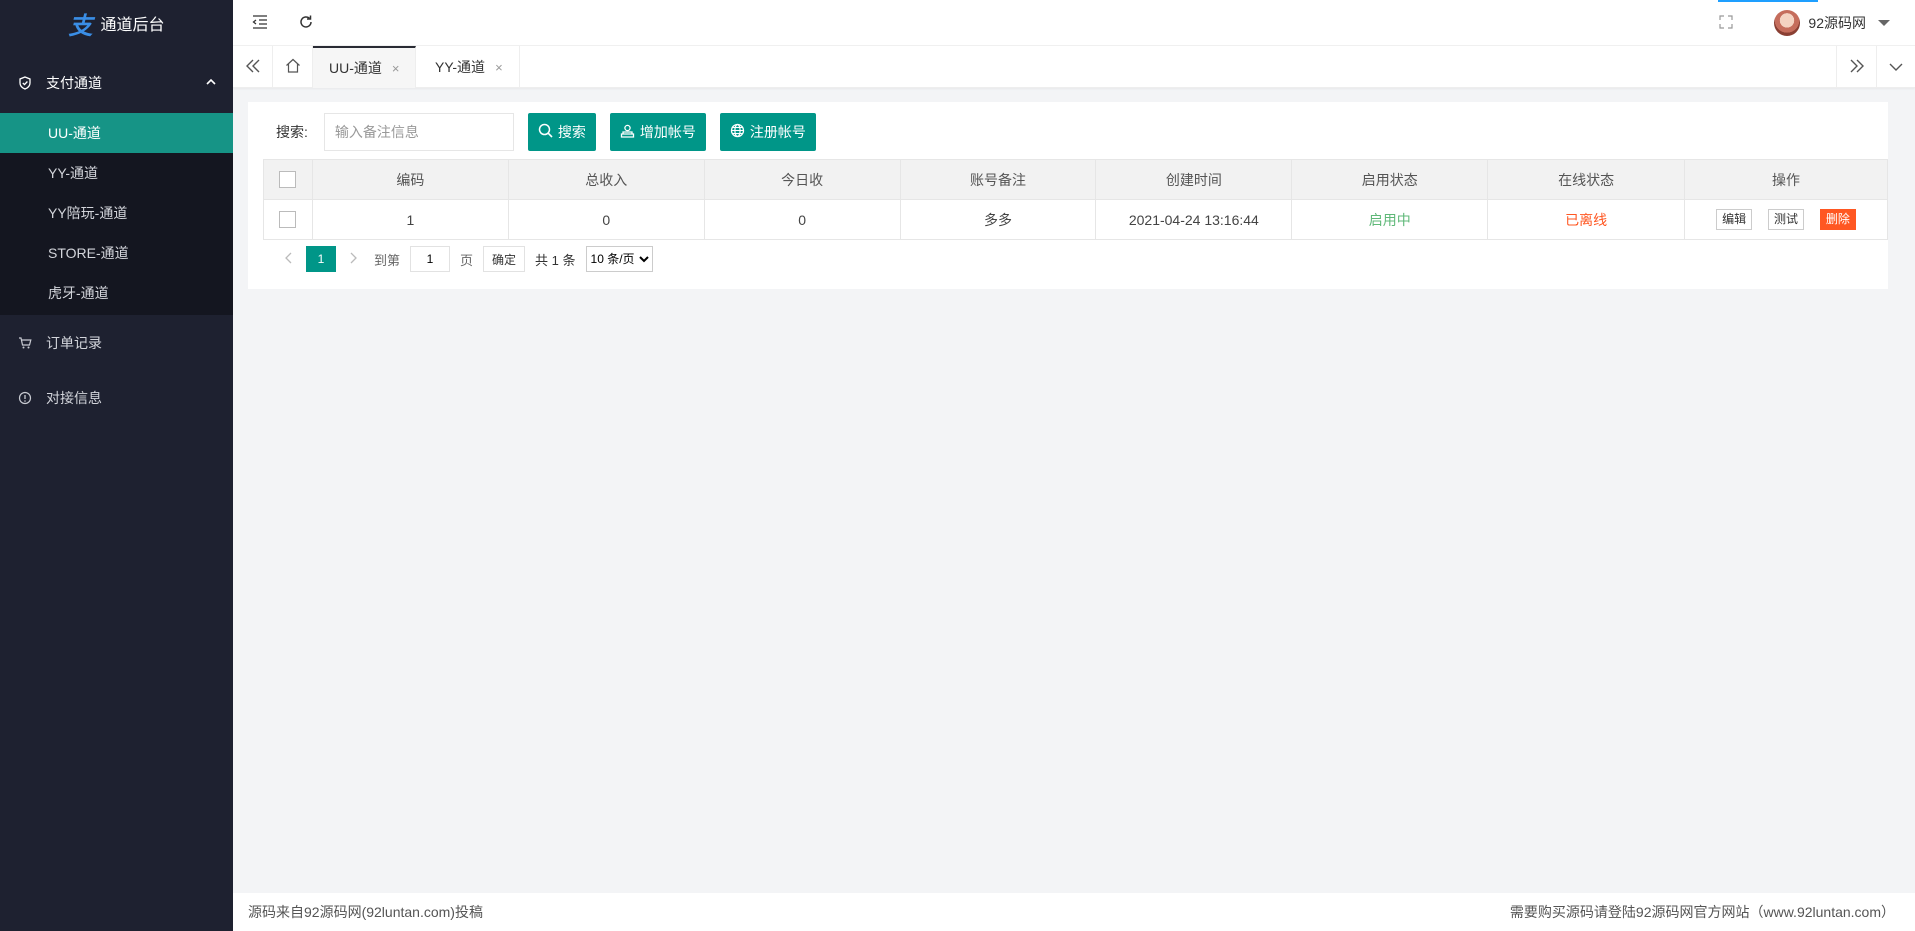 The width and height of the screenshot is (1915, 931). Describe the element at coordinates (116, 342) in the screenshot. I see `sidebar-item-orders: 订单记录` at that location.